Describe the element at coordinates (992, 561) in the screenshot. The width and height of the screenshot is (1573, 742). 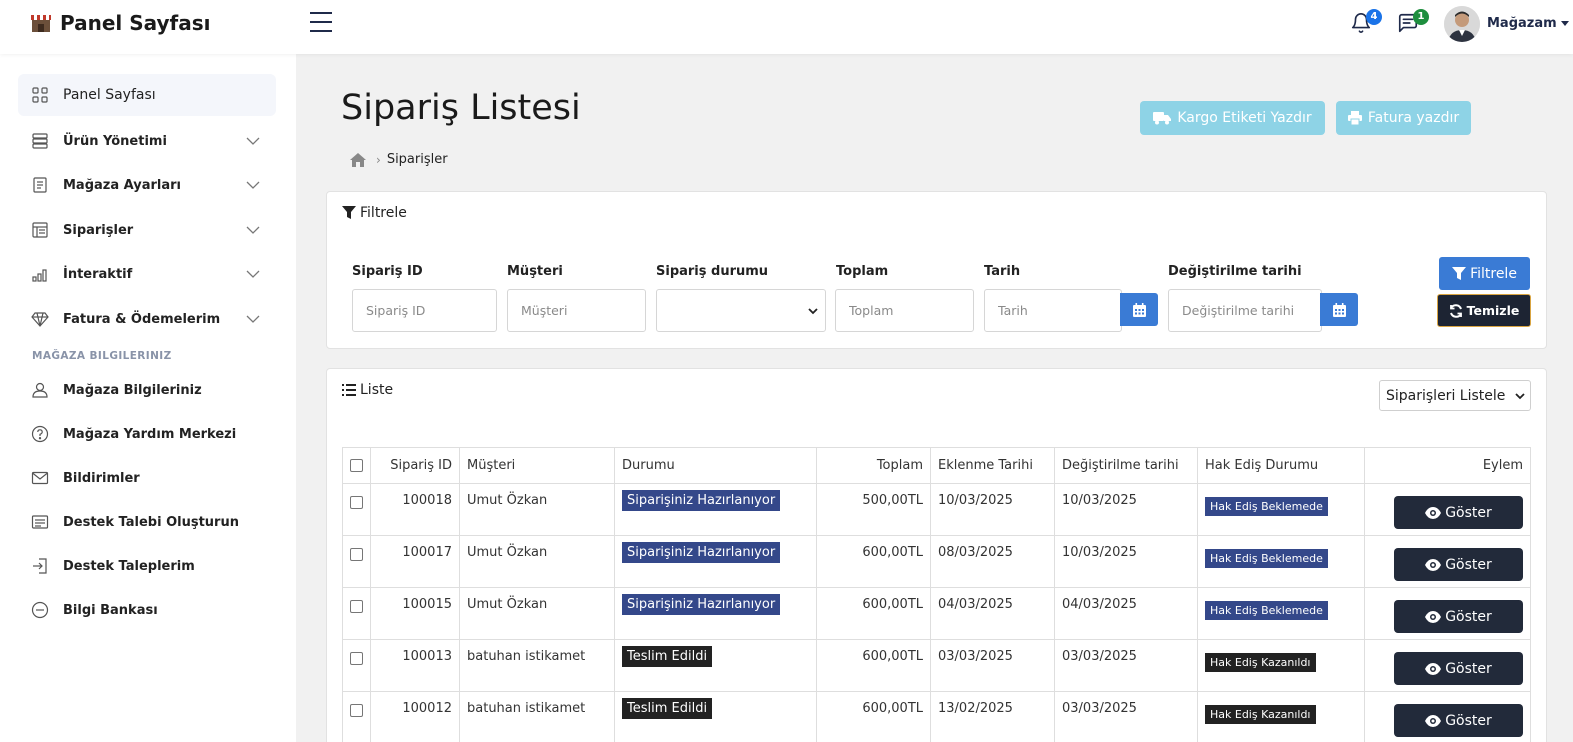
I see `created-date-cell: 08/03/2025` at that location.